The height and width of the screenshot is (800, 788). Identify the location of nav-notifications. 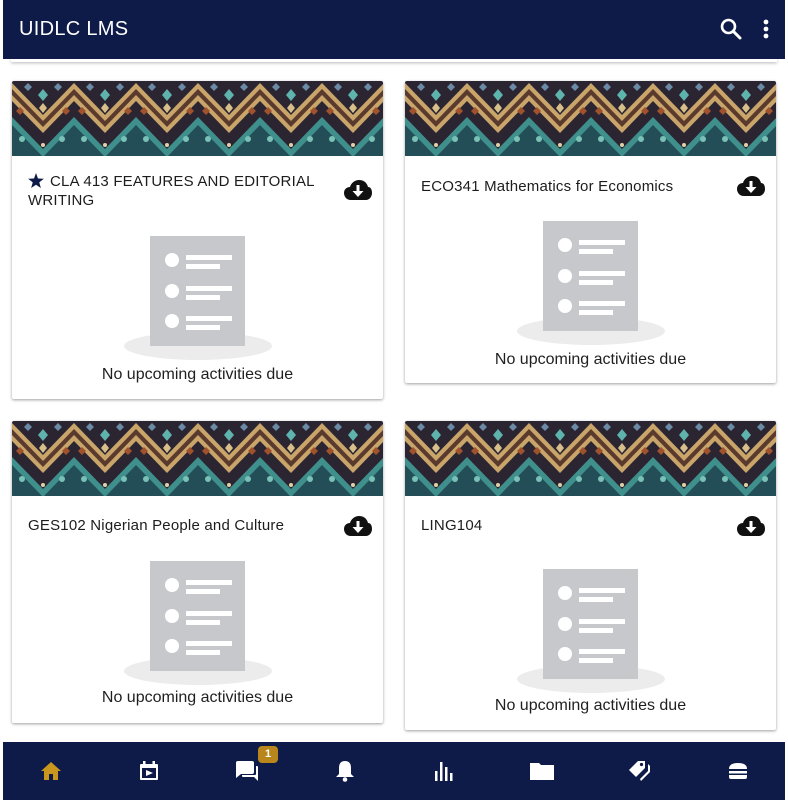
(345, 771).